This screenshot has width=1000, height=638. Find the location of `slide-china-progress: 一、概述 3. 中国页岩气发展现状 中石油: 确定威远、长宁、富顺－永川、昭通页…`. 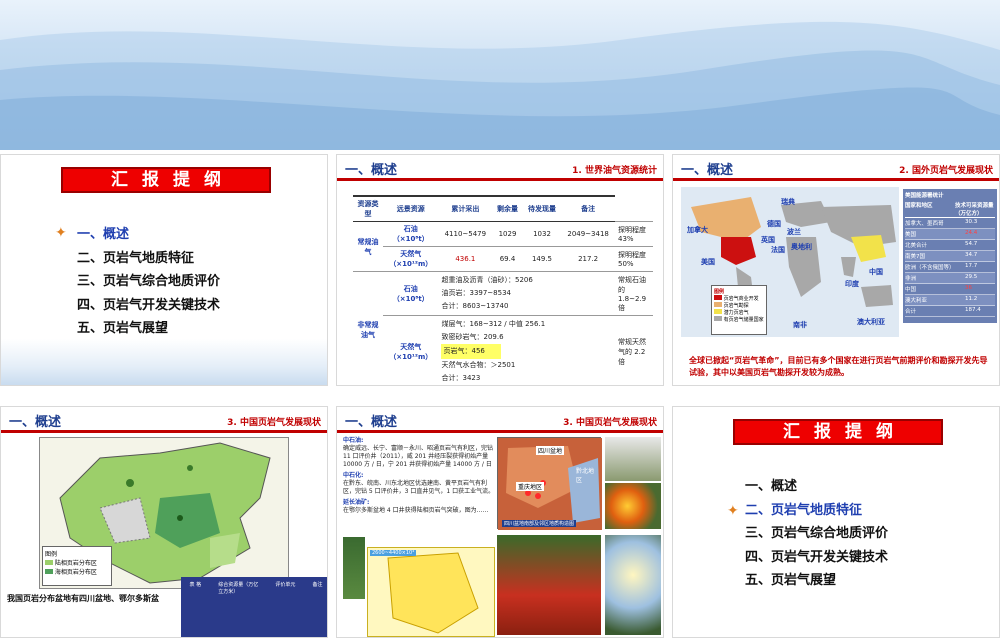

slide-china-progress: 一、概述 3. 中国页岩气发展现状 中石油: 确定威远、长宁、富顺－永川、昭通页… is located at coordinates (500, 522).